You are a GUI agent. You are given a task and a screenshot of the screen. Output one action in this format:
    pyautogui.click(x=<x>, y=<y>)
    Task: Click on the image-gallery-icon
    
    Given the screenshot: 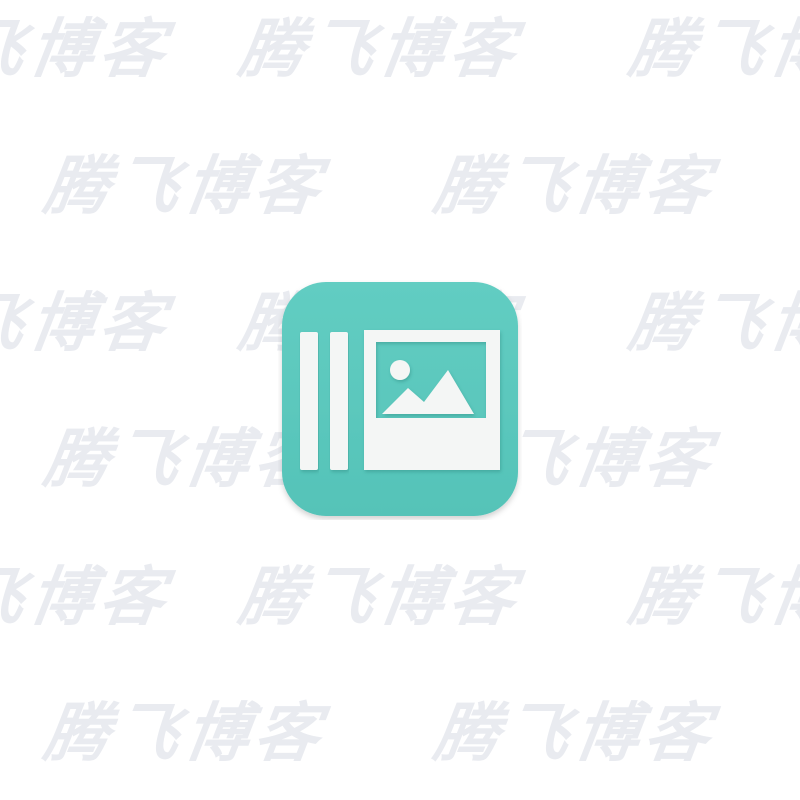 What is the action you would take?
    pyautogui.click(x=400, y=400)
    